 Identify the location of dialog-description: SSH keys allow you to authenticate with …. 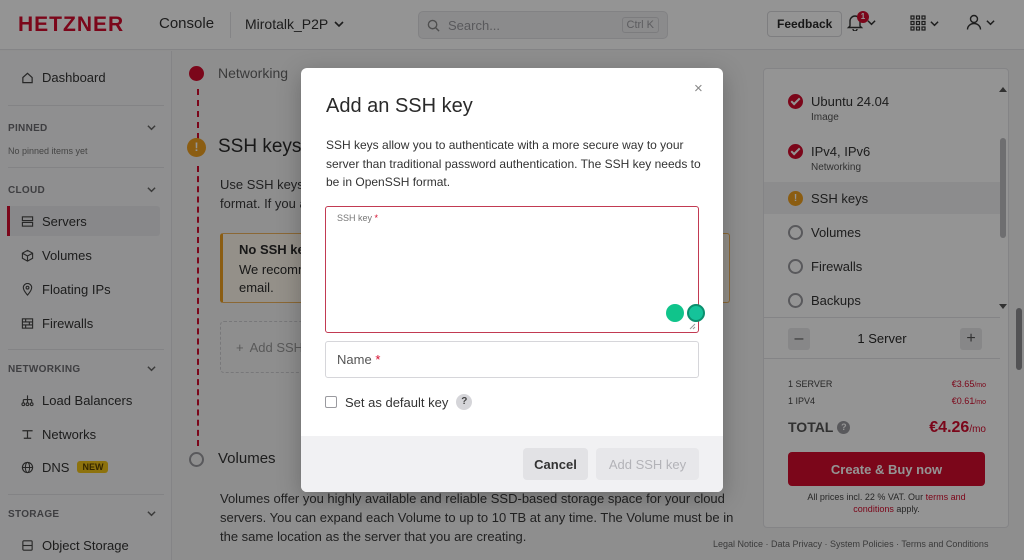
(513, 163).